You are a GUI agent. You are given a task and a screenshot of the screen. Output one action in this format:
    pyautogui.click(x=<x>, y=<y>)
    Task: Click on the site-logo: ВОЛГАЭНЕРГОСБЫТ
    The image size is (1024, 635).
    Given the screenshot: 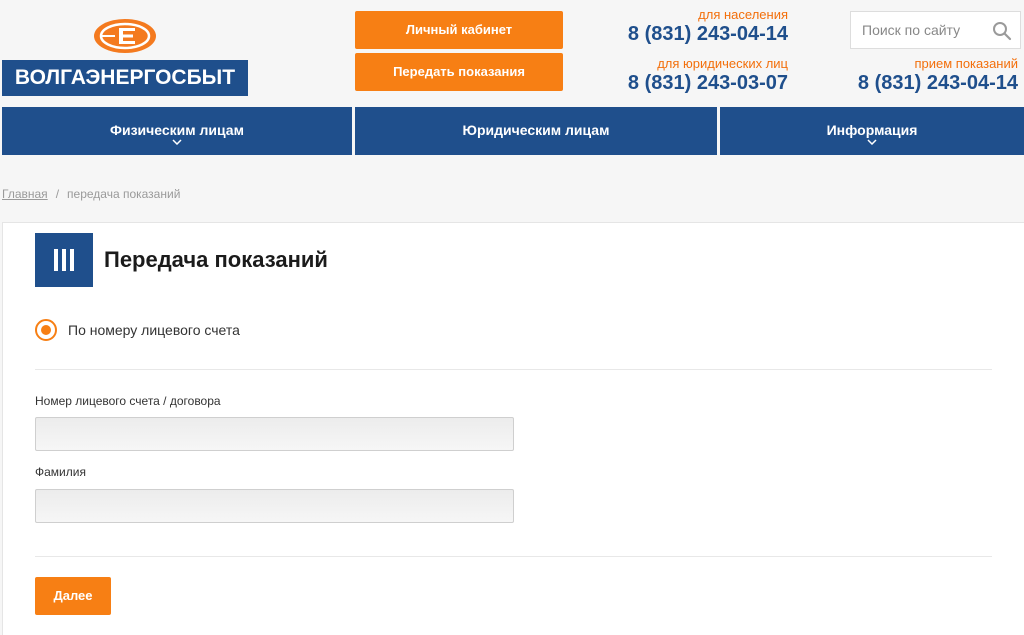 What is the action you would take?
    pyautogui.click(x=125, y=55)
    